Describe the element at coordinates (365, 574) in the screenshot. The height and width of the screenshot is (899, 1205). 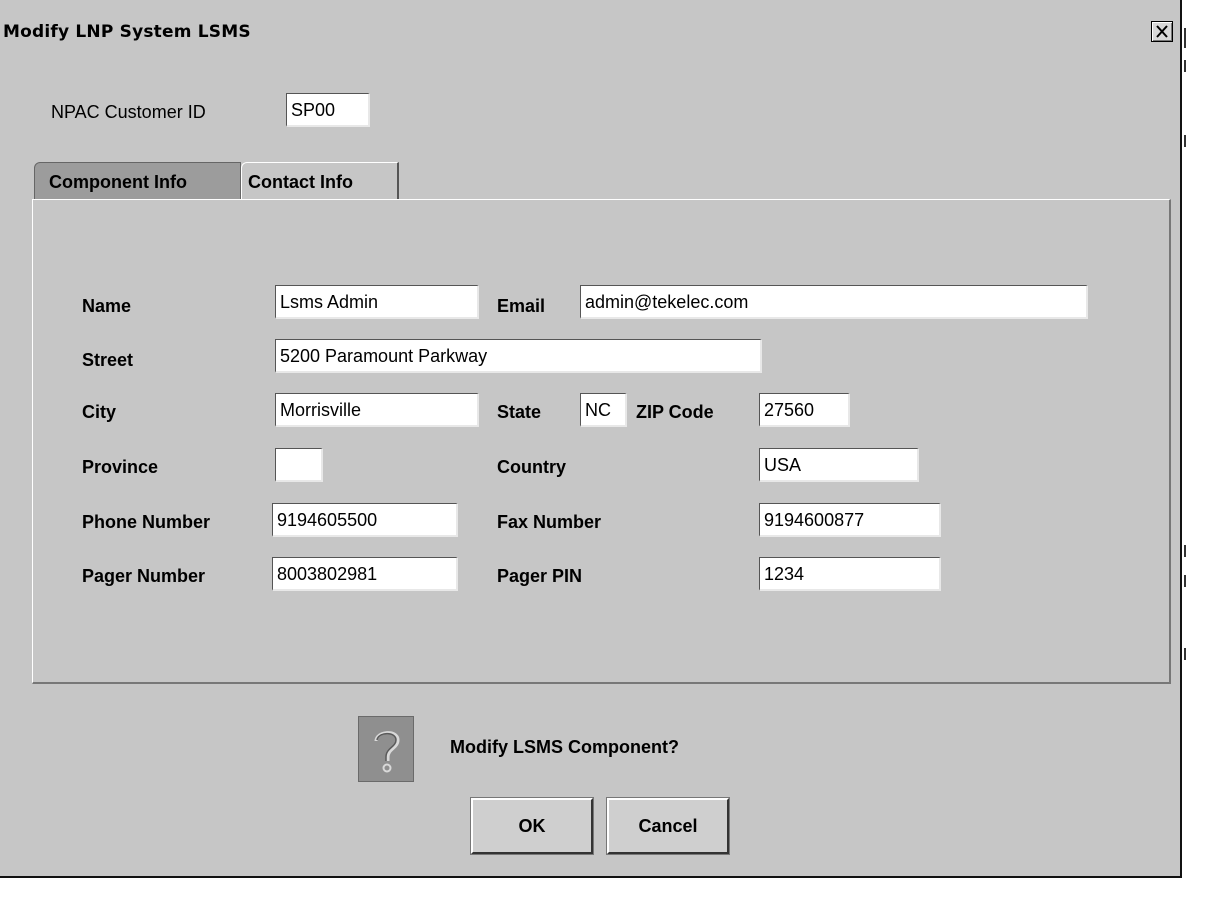
I see `pager-number-field: 8003802981` at that location.